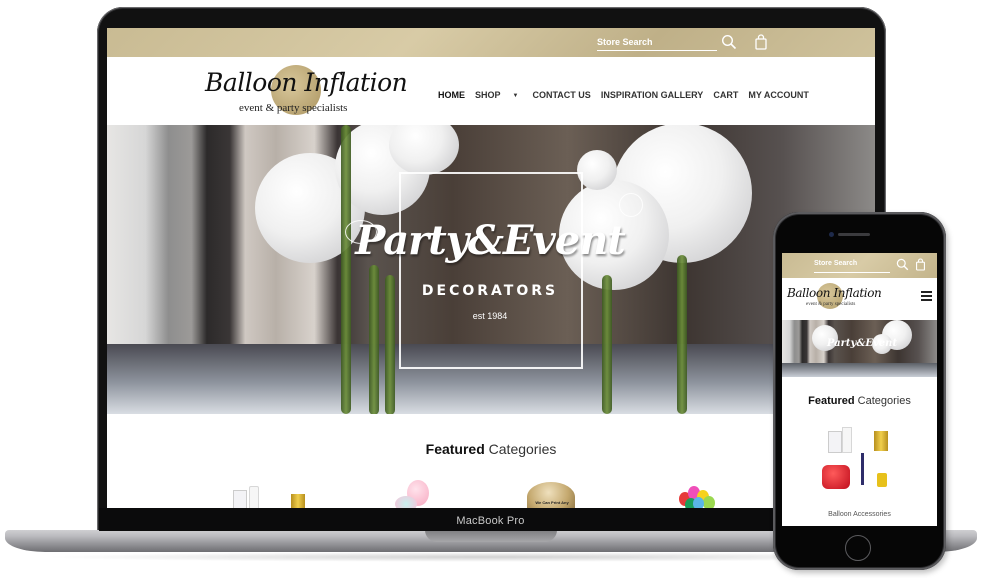  I want to click on featured-categories-title: Featured Categories, so click(491, 449).